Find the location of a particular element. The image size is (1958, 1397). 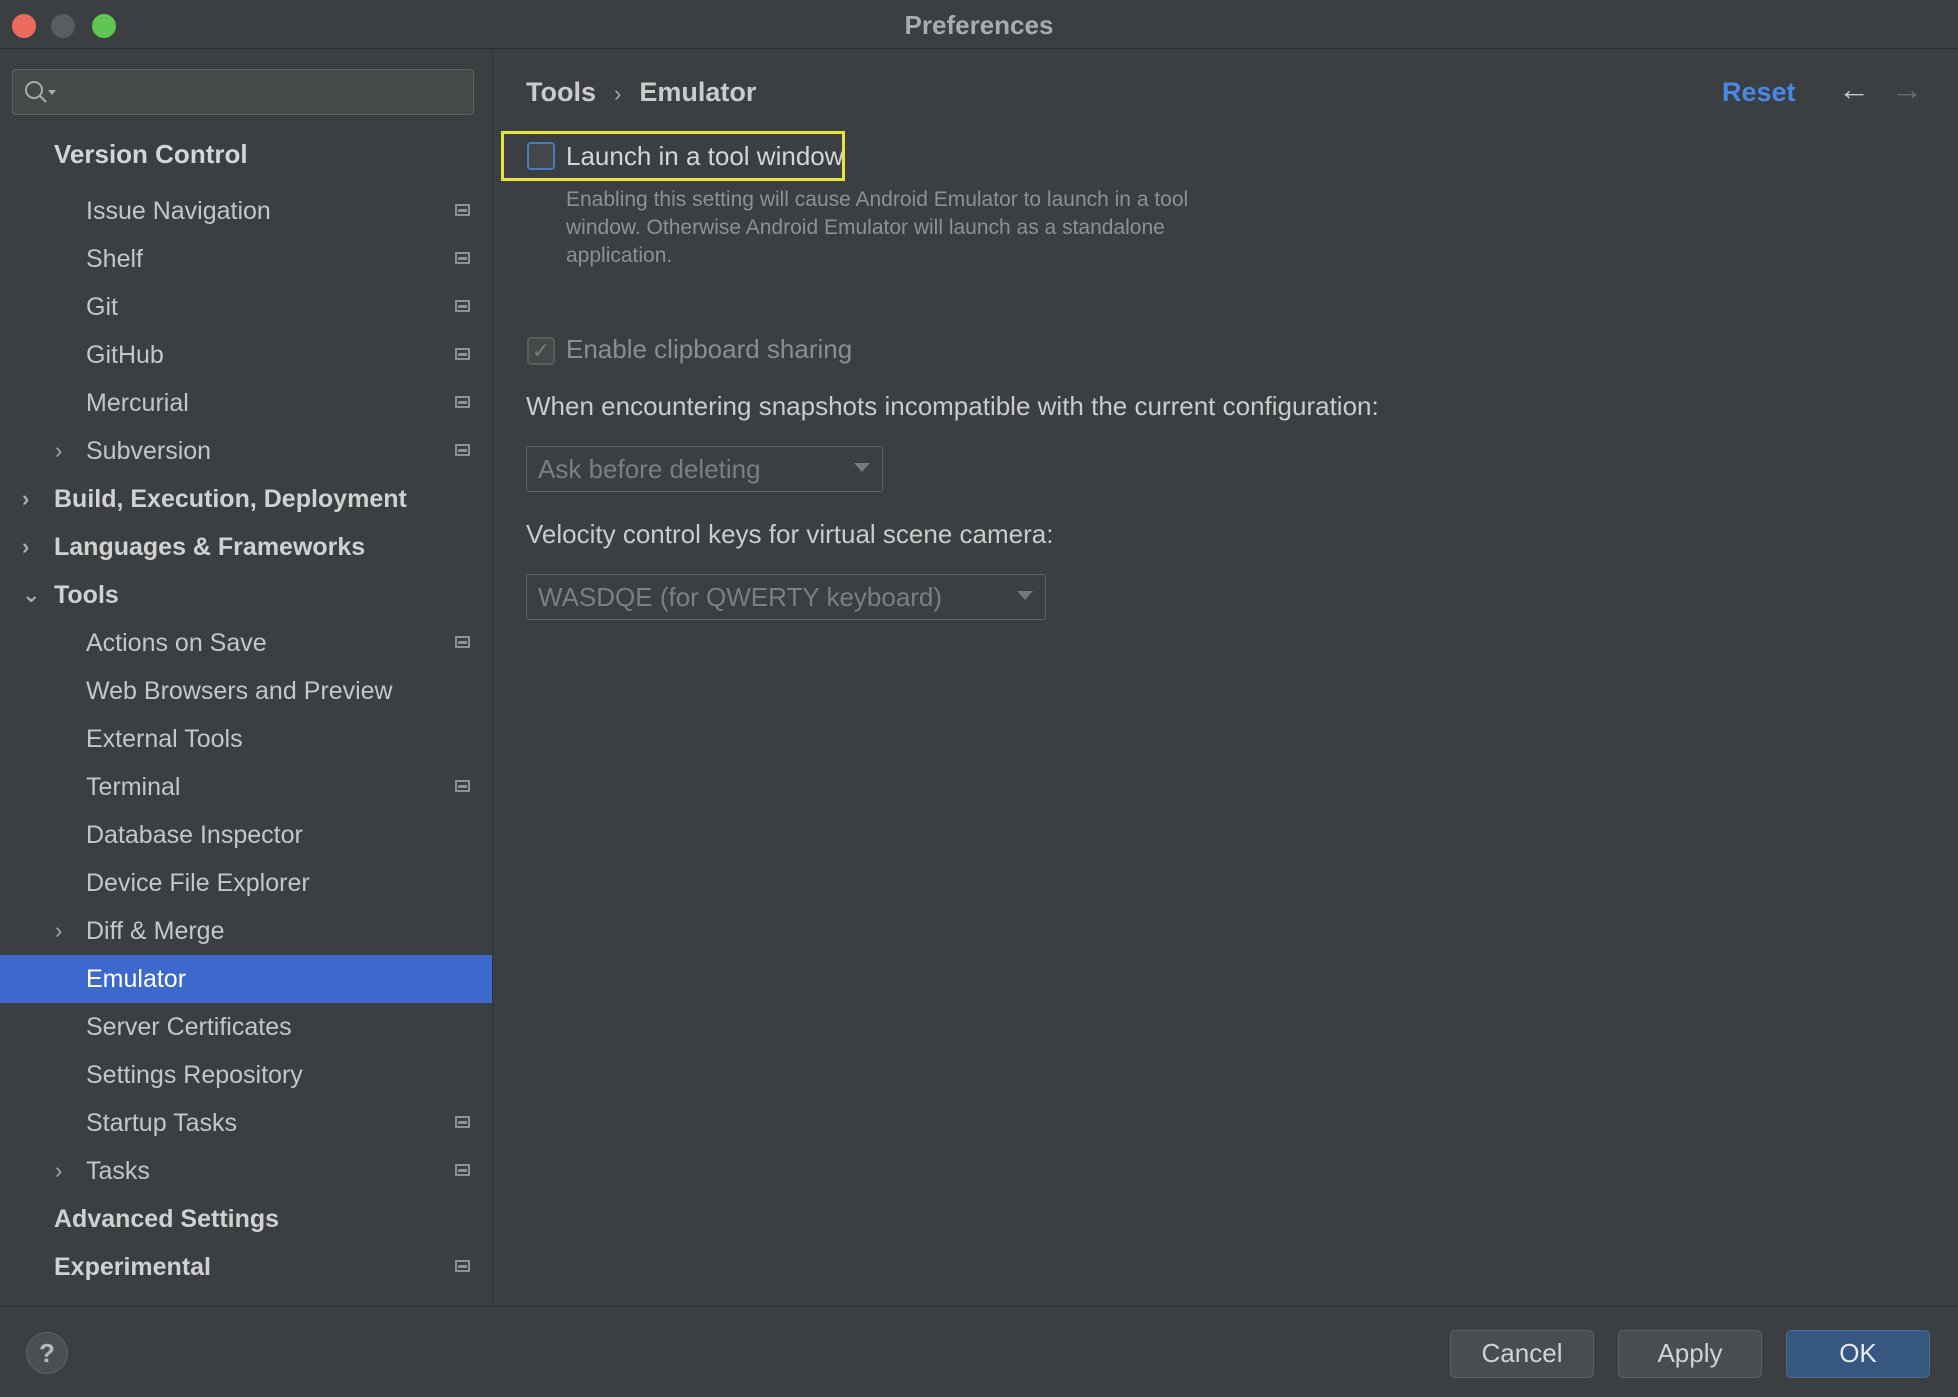

title-bar: Preferences is located at coordinates (979, 24).